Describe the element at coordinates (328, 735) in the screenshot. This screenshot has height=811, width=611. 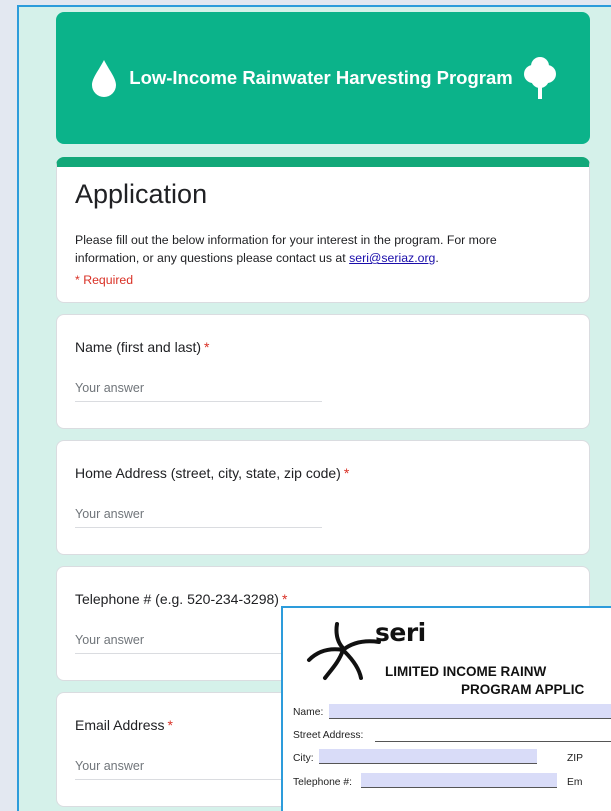
I see `paper-street-label: Street Address:` at that location.